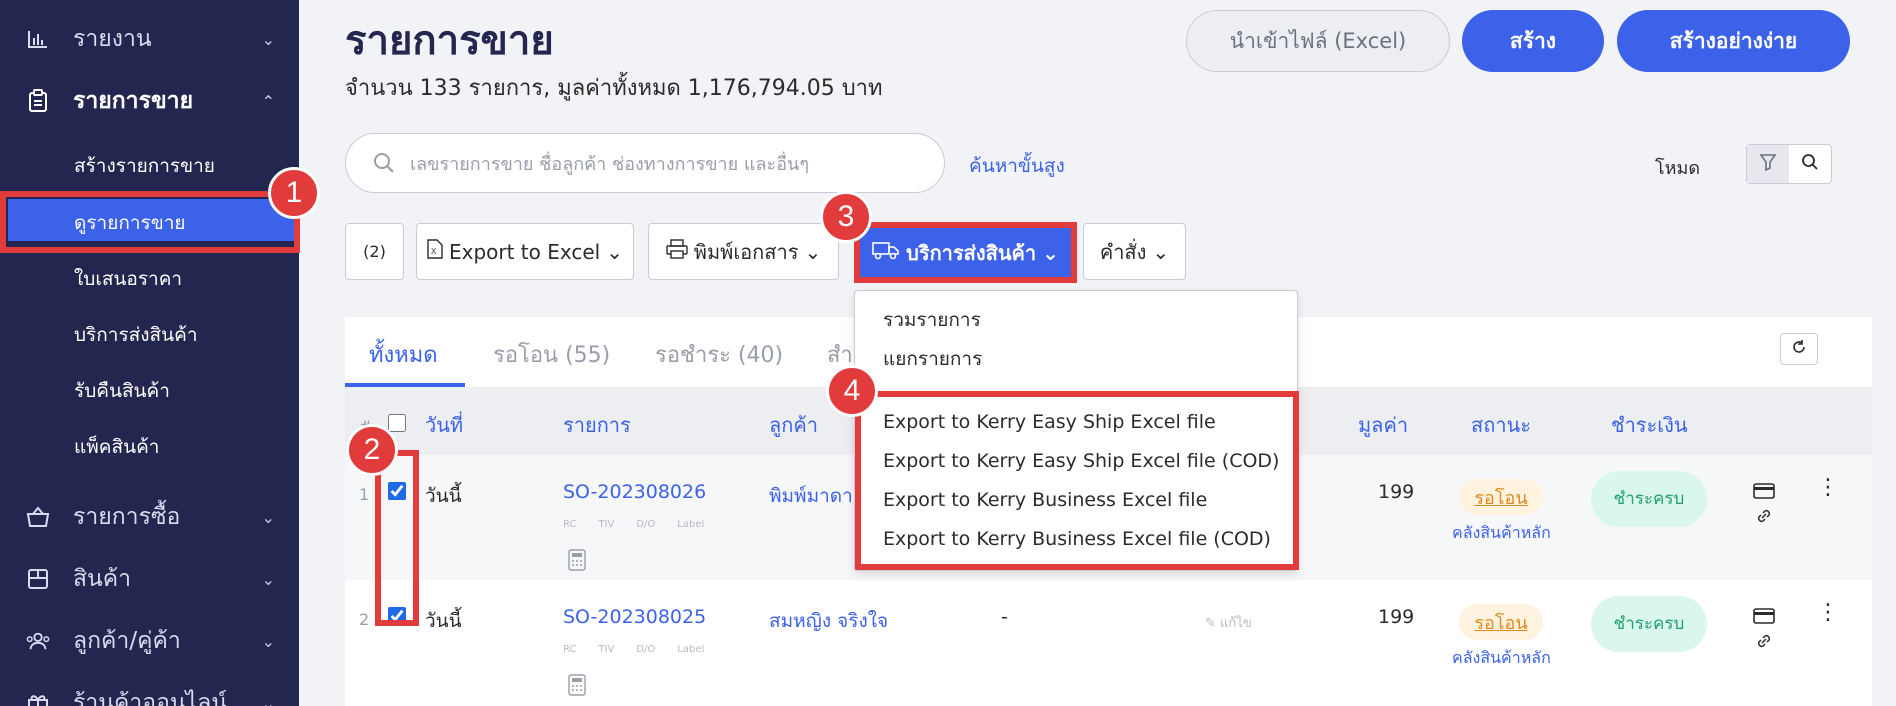 This screenshot has height=706, width=1896. Describe the element at coordinates (268, 101) in the screenshot. I see `chevron-up-icon: ⌃` at that location.